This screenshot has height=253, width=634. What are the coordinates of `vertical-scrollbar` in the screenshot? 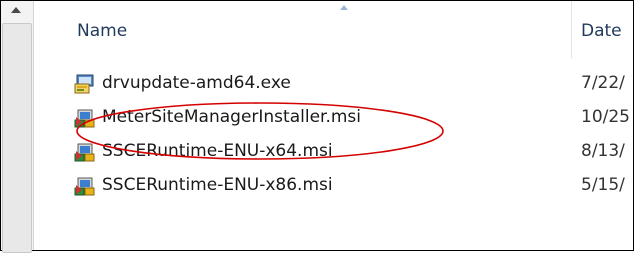 It's located at (17, 127).